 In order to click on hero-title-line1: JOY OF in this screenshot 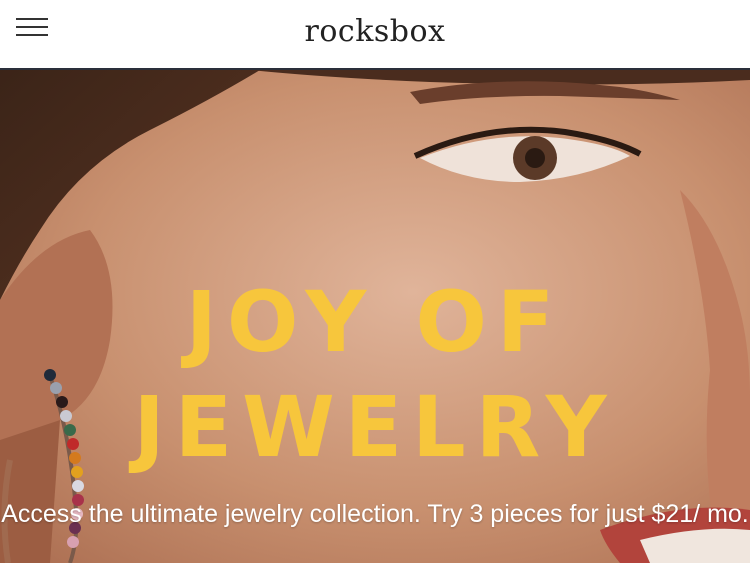, I will do `click(375, 322)`.